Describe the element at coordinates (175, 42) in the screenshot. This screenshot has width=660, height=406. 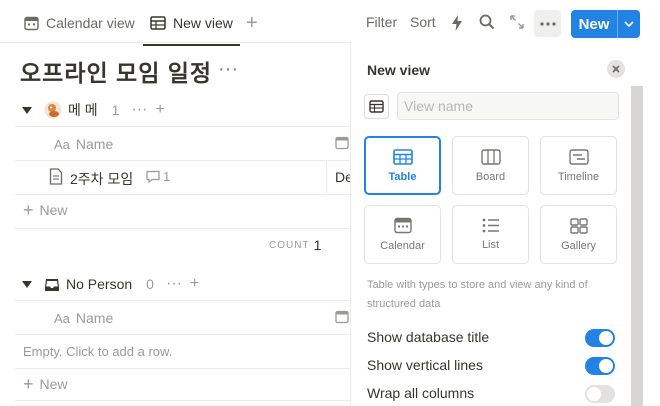
I see `toolbar-divider` at that location.